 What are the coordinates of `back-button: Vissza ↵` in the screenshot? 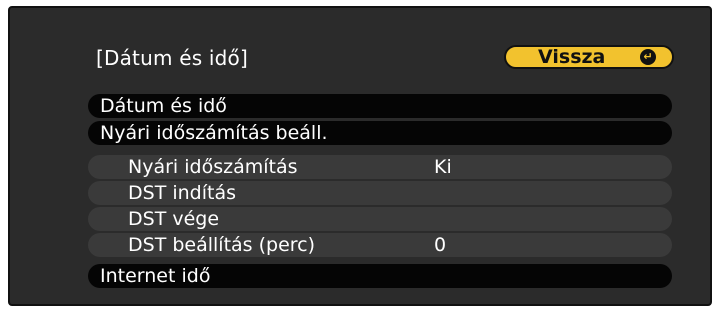 It's located at (589, 57).